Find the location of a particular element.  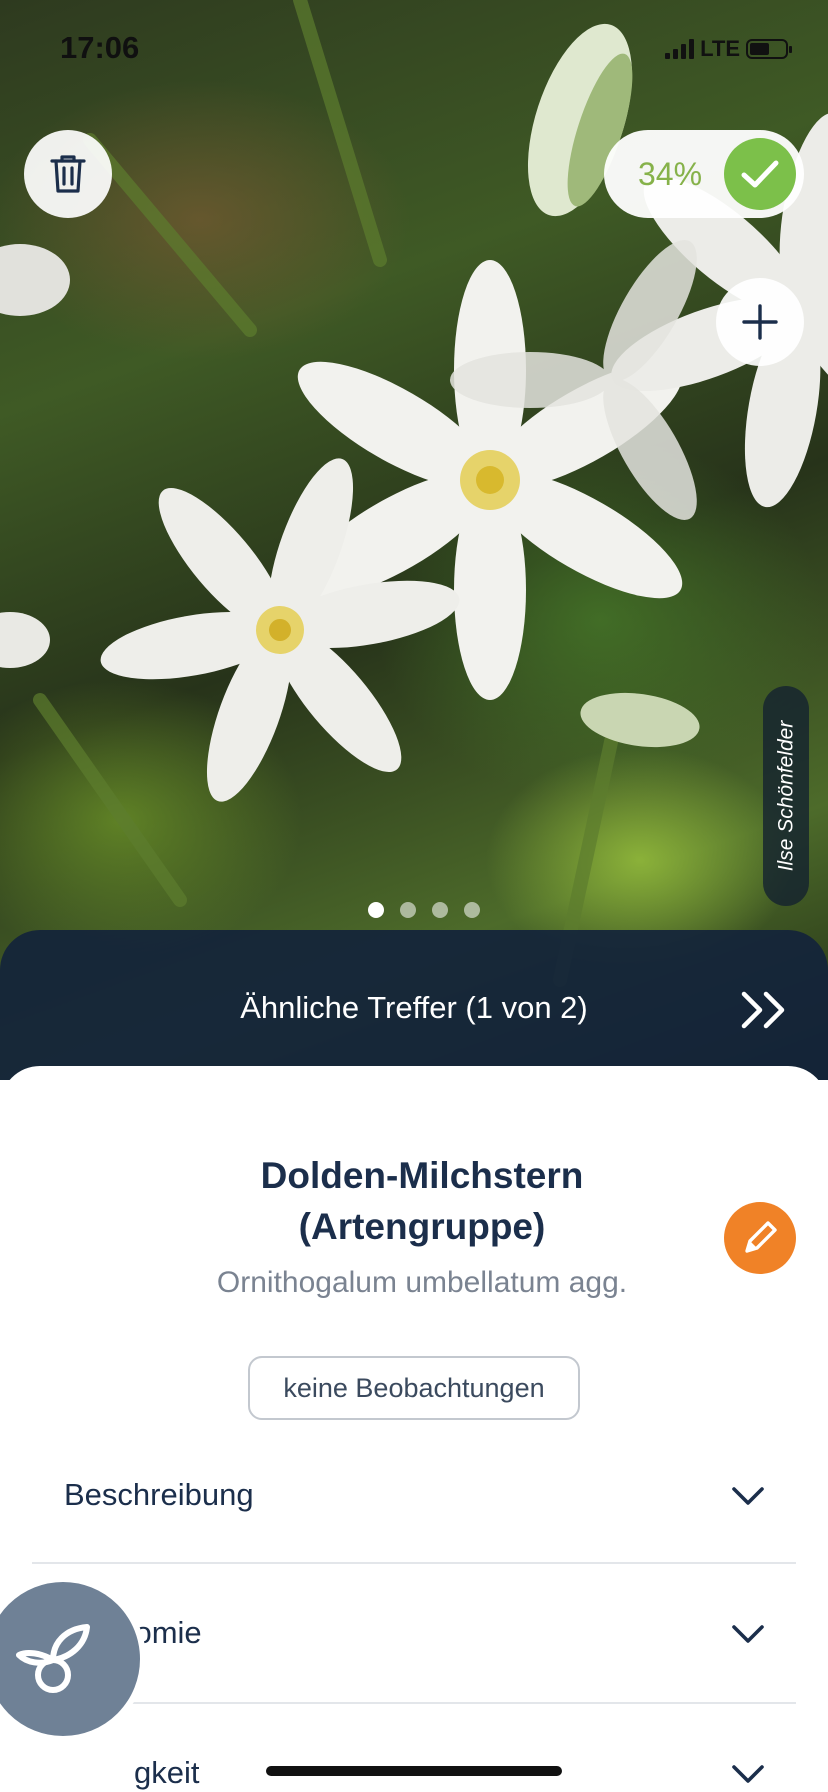

section-label: Beschreibung is located at coordinates (159, 1494).